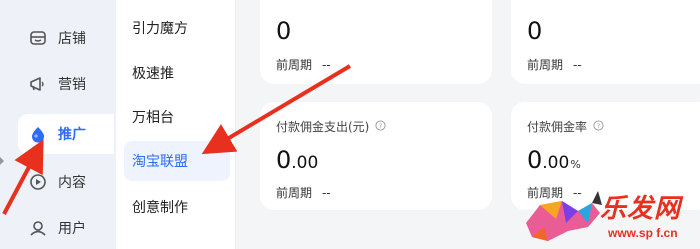 Image resolution: width=700 pixels, height=249 pixels. What do you see at coordinates (177, 28) in the screenshot?
I see `submenu-item-yinli: 引力魔方` at bounding box center [177, 28].